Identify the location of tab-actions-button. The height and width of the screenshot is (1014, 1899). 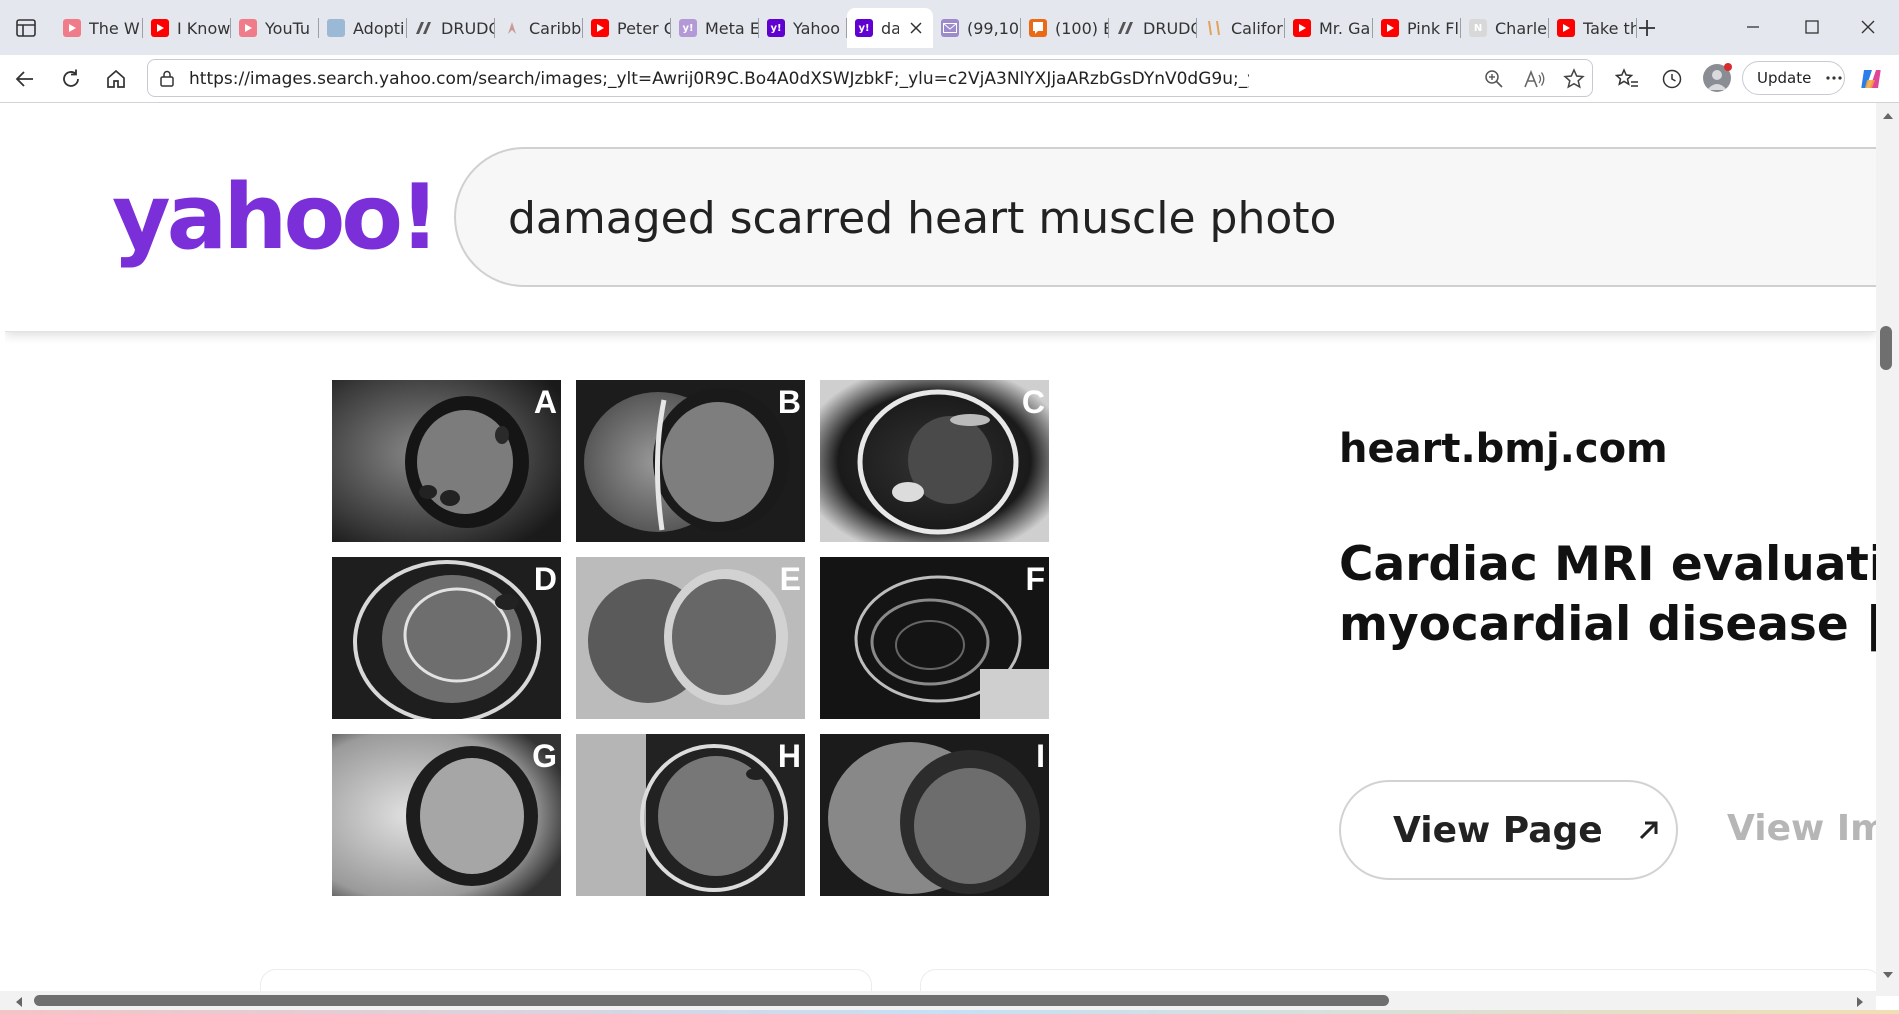
(26, 28).